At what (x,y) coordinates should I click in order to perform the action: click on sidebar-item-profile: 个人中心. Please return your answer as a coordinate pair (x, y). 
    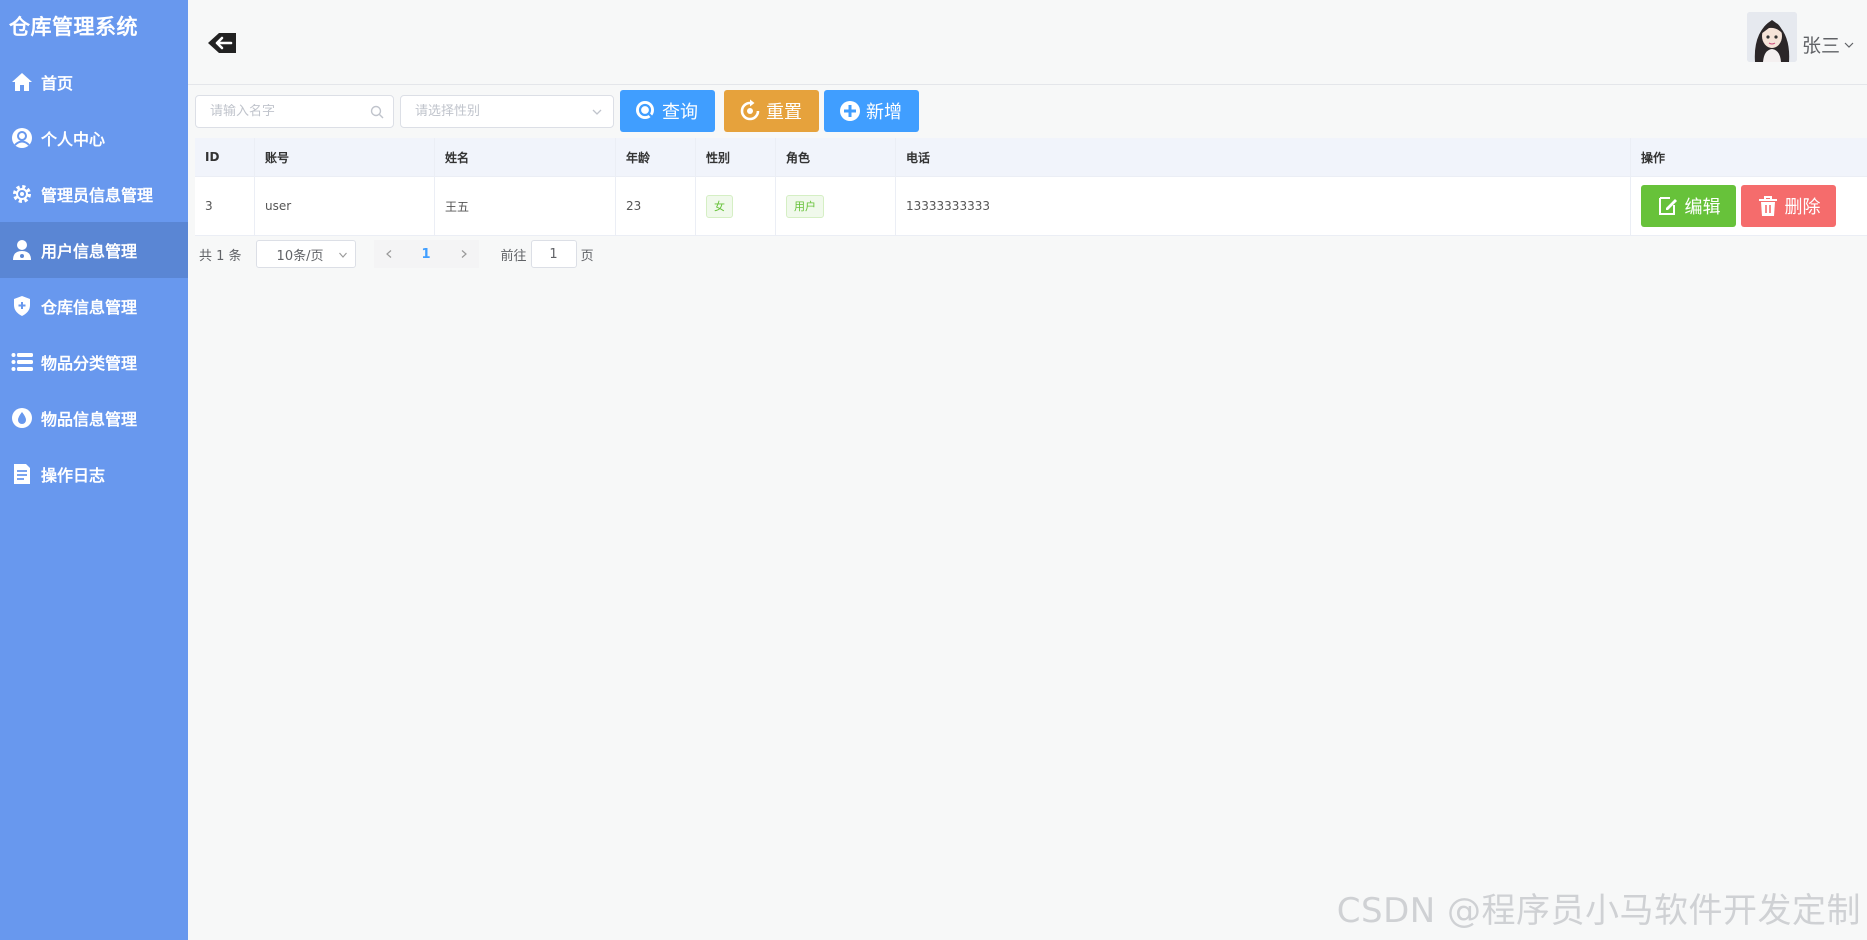
    Looking at the image, I should click on (94, 138).